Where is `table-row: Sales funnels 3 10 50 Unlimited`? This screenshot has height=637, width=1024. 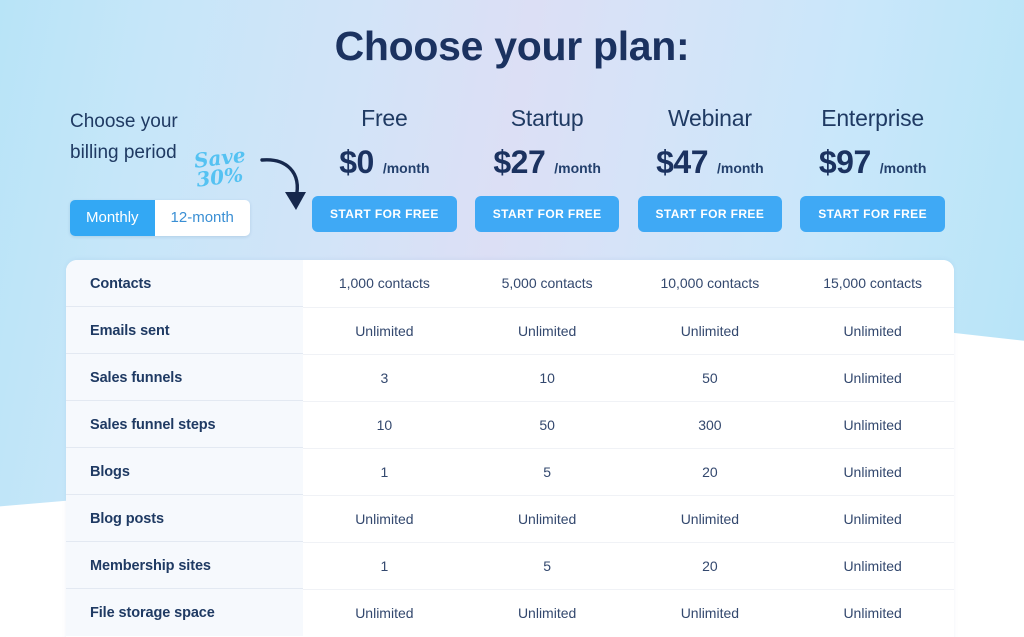 table-row: Sales funnels 3 10 50 Unlimited is located at coordinates (510, 378).